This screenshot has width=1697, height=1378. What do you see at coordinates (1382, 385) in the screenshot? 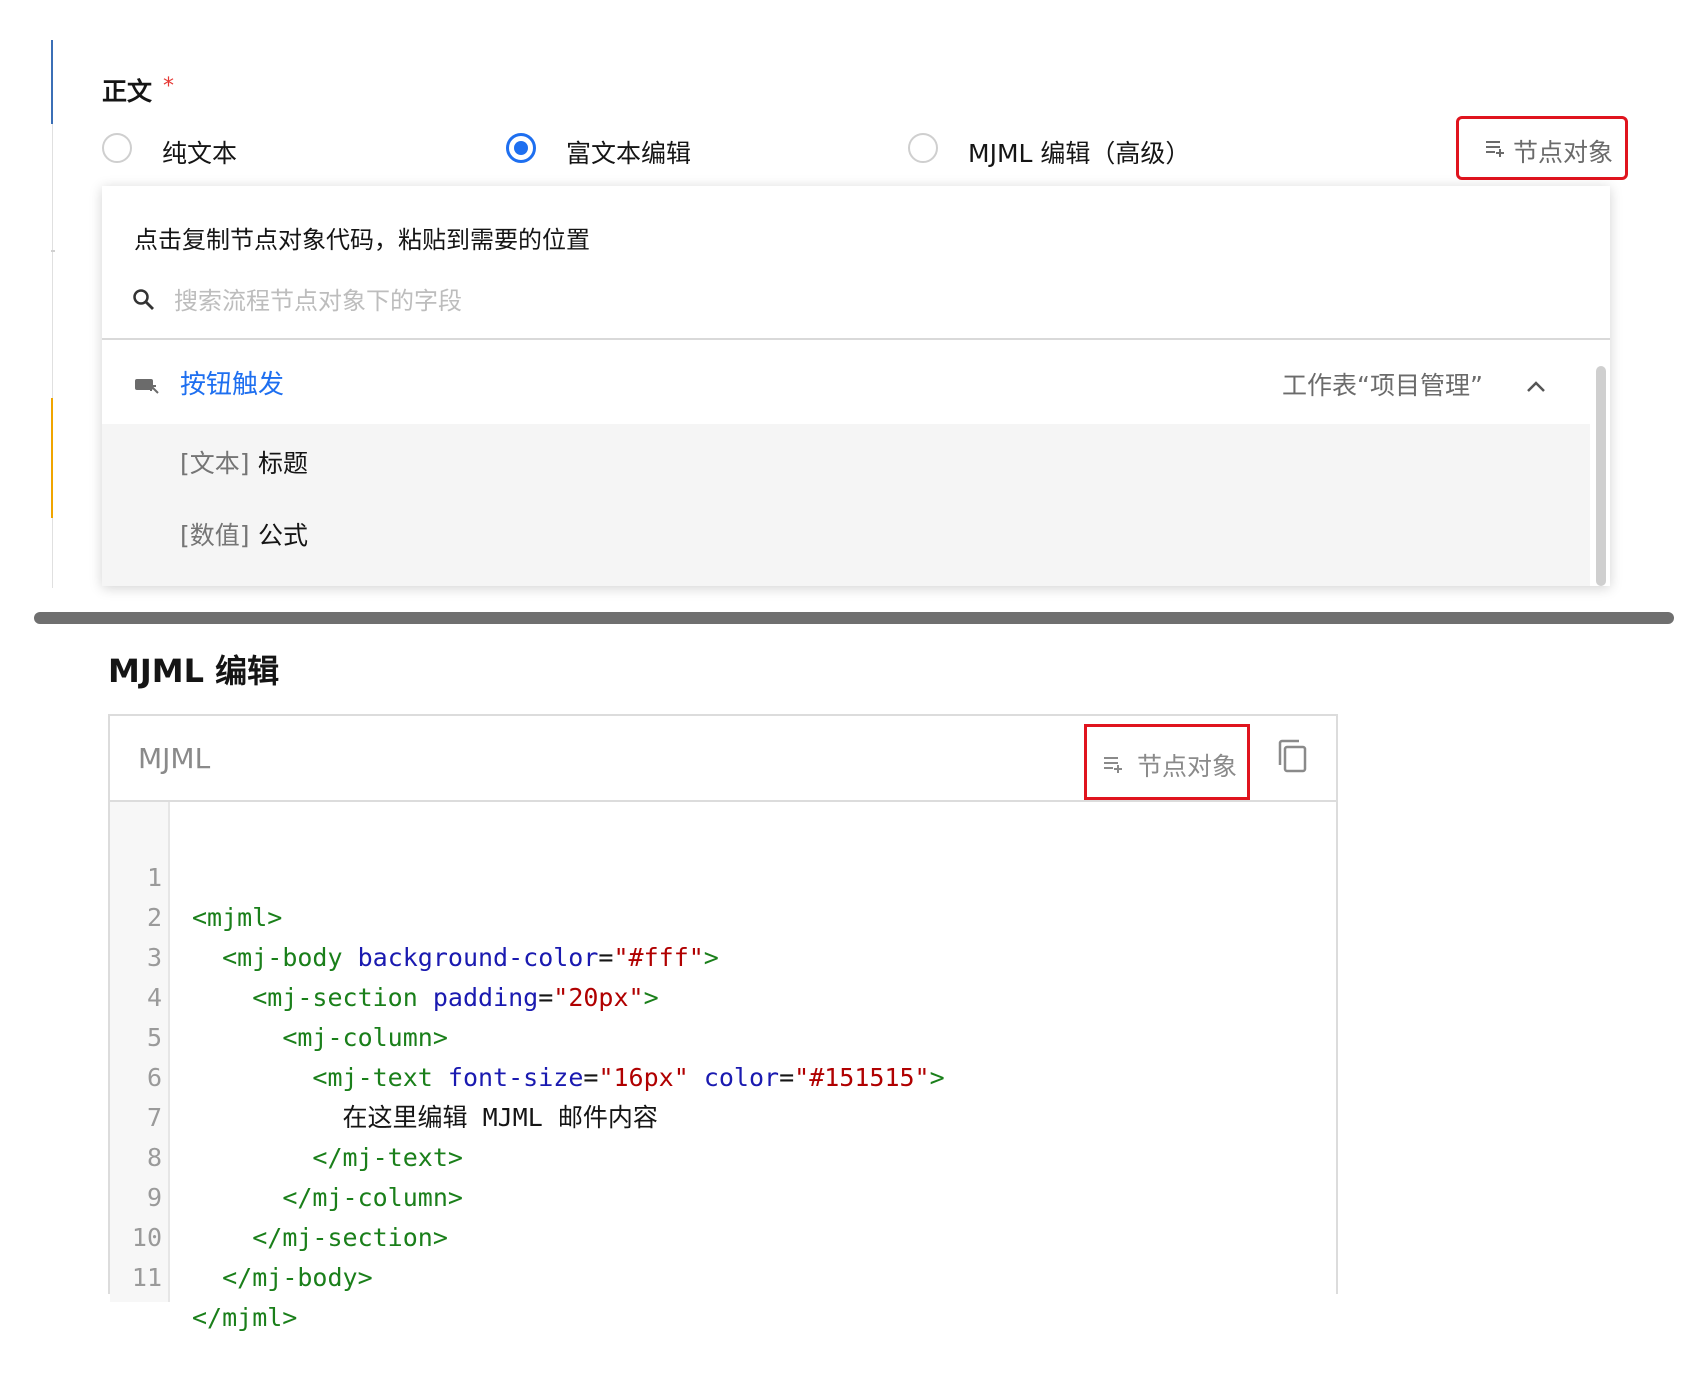
I see `node-group-sheet: 工作表“项目管理”` at bounding box center [1382, 385].